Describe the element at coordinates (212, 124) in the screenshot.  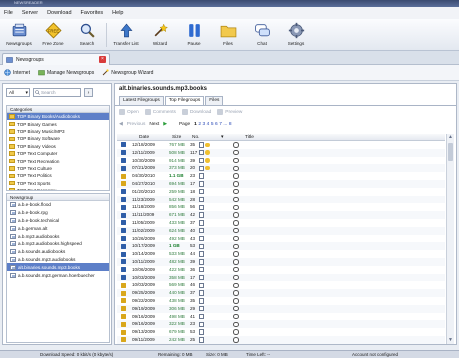
I see `page-number: 5` at that location.